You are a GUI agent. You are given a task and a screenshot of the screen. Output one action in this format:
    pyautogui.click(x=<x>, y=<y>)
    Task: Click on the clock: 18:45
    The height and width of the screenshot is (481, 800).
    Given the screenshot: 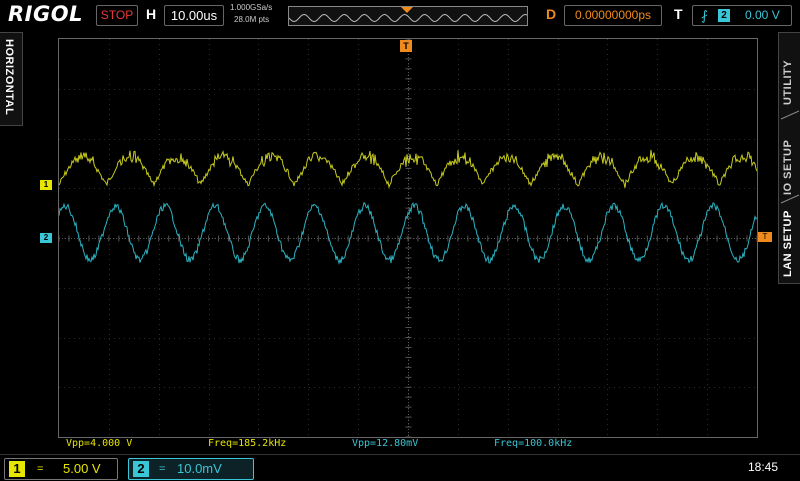 What is the action you would take?
    pyautogui.click(x=763, y=467)
    